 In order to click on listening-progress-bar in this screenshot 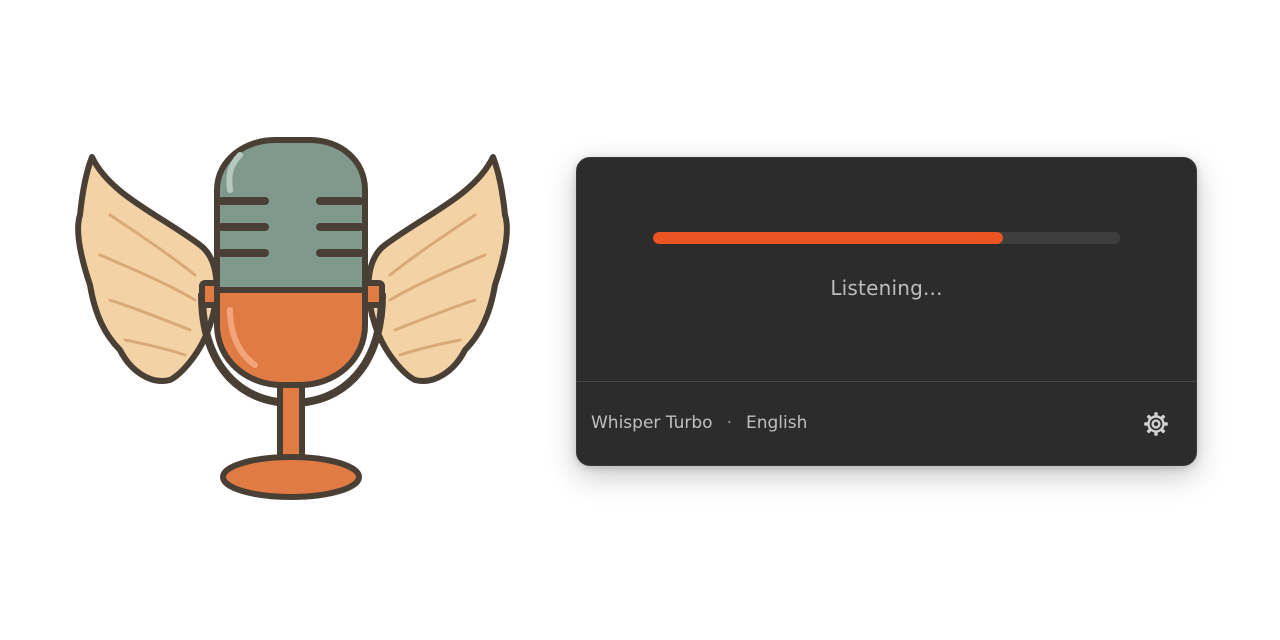, I will do `click(886, 238)`.